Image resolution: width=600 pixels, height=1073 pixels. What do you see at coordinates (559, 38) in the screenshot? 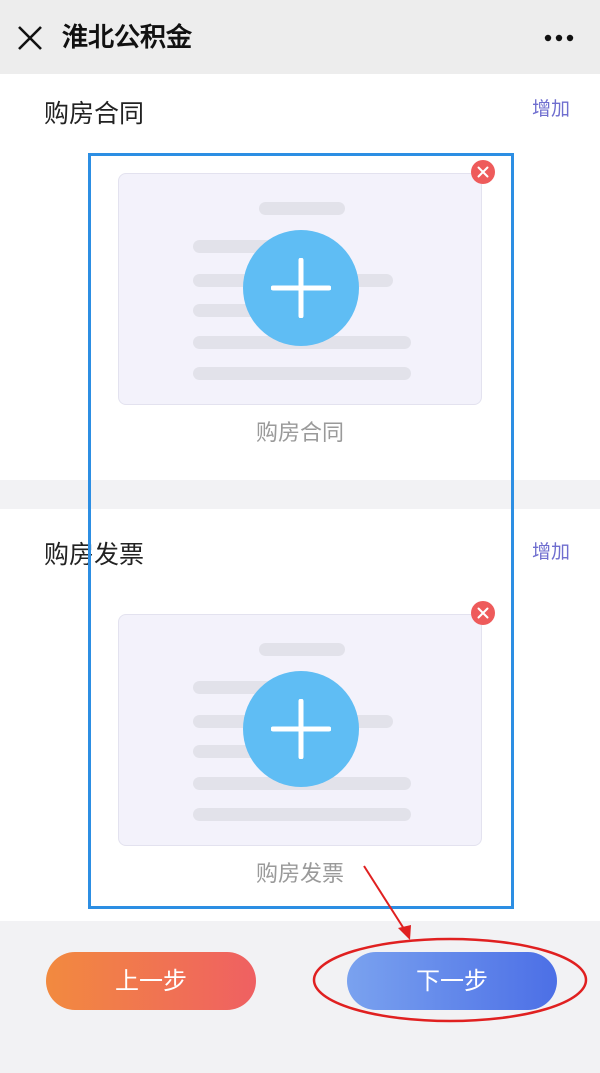
I see `more-dots-icon` at bounding box center [559, 38].